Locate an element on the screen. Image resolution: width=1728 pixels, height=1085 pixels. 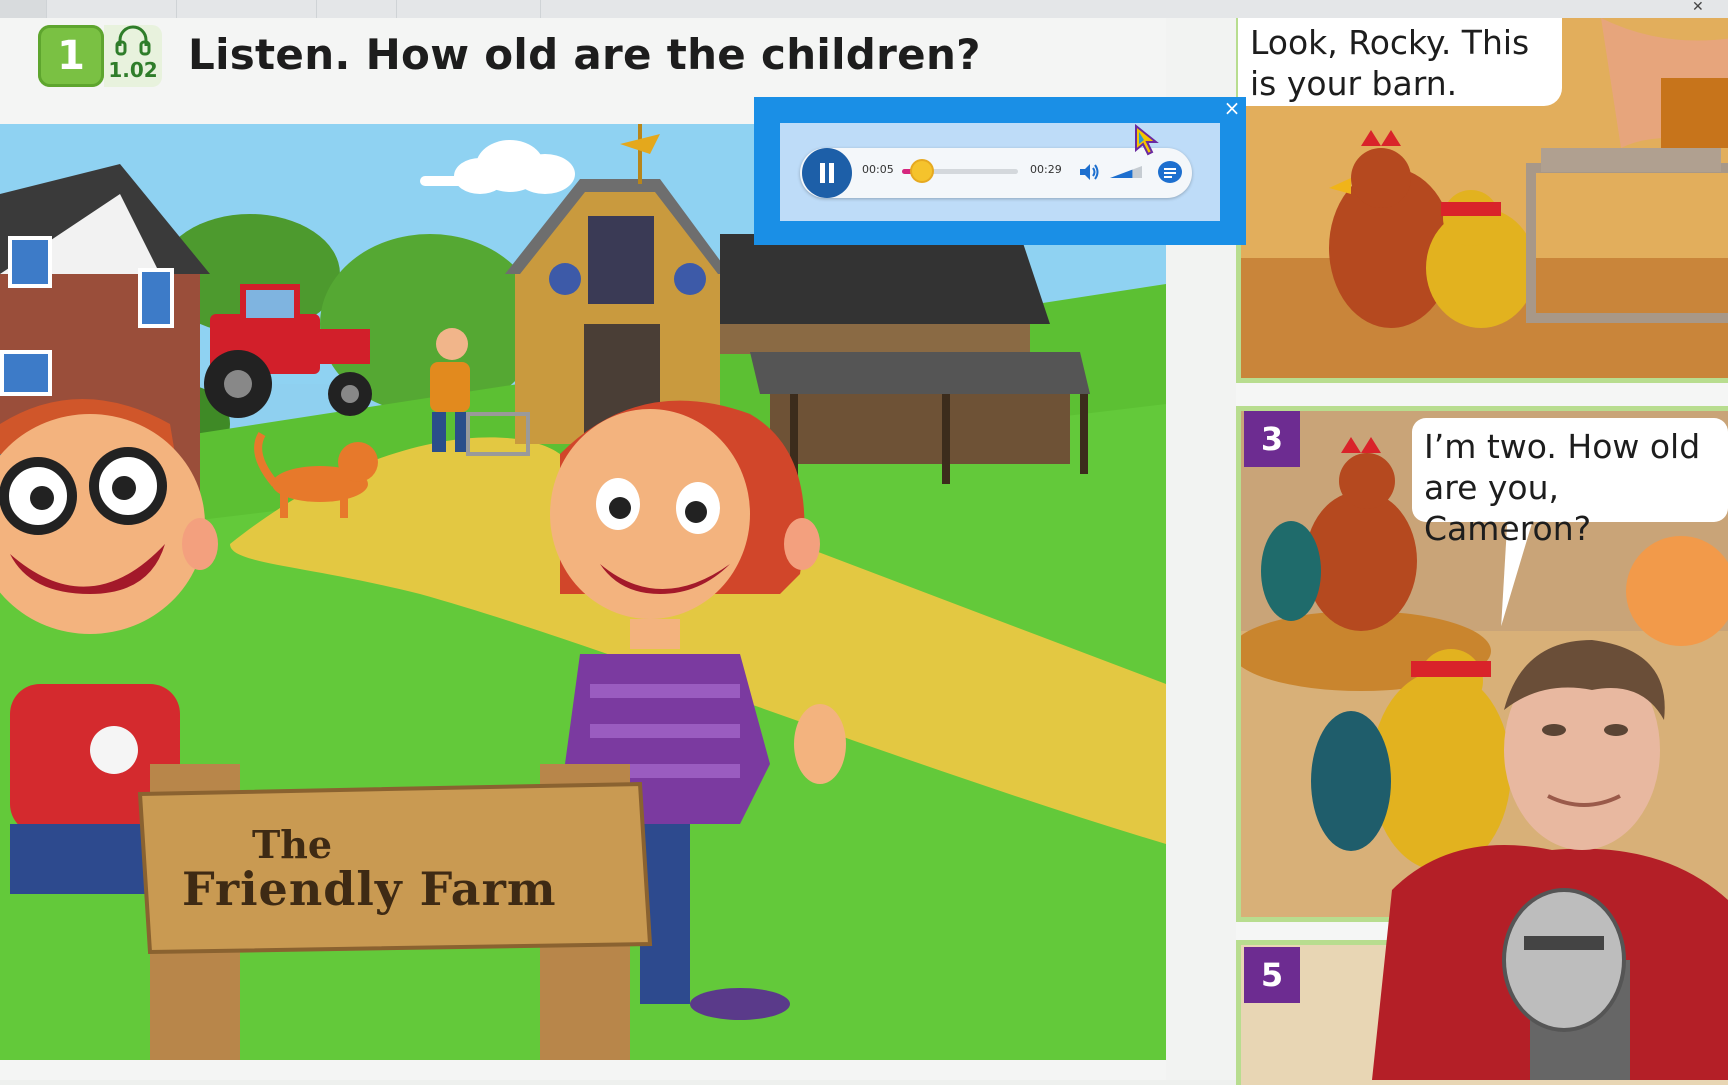
volume-icon is located at coordinates (1089, 172).